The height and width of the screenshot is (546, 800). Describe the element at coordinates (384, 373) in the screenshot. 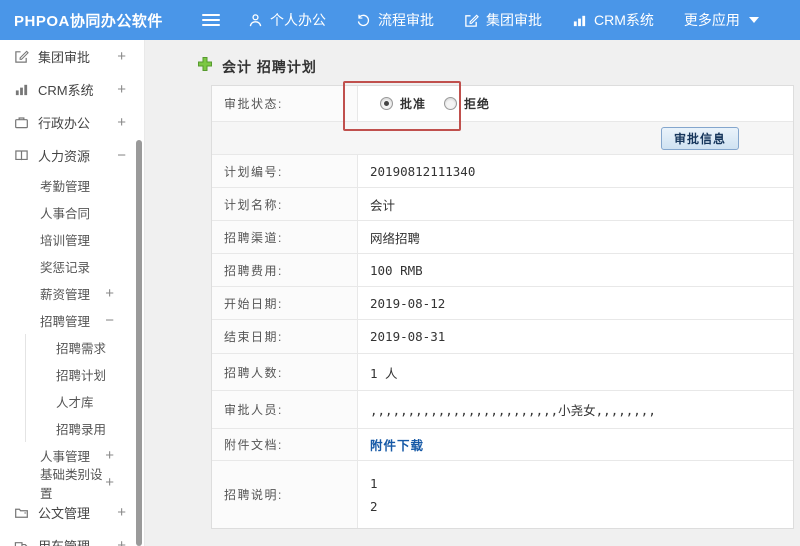

I see `field-value: 1 人` at that location.